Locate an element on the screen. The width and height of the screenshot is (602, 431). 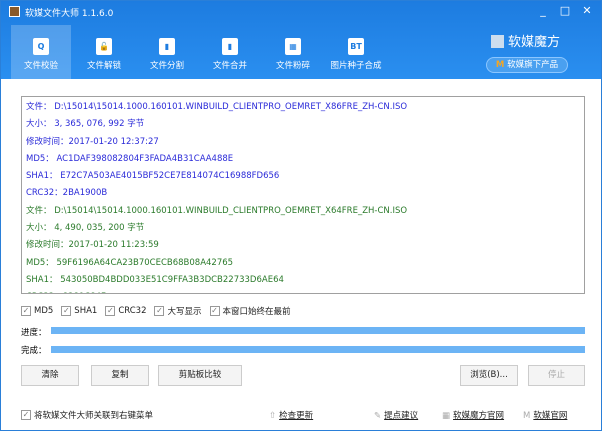
result-line: MD5： AC1DAF398082804F3FADA4B31CAA488E is located at coordinates (130, 158).